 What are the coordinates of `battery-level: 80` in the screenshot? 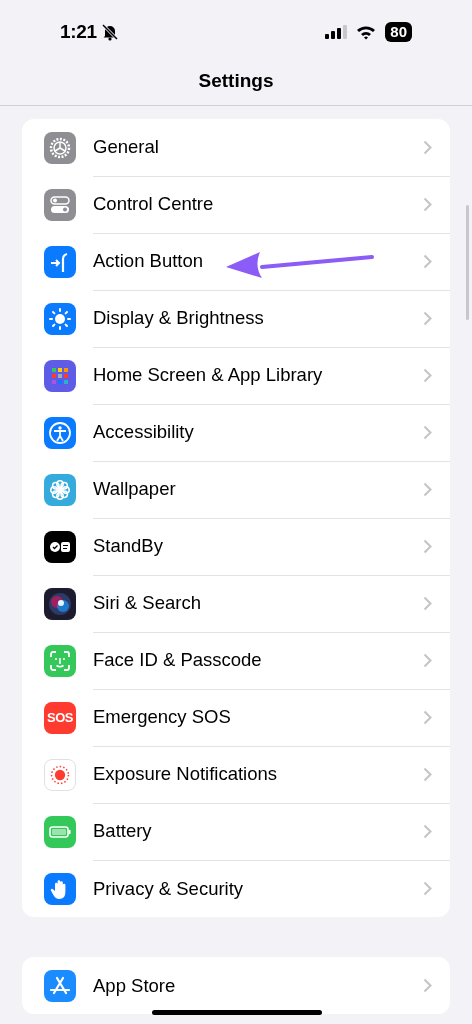 It's located at (398, 32).